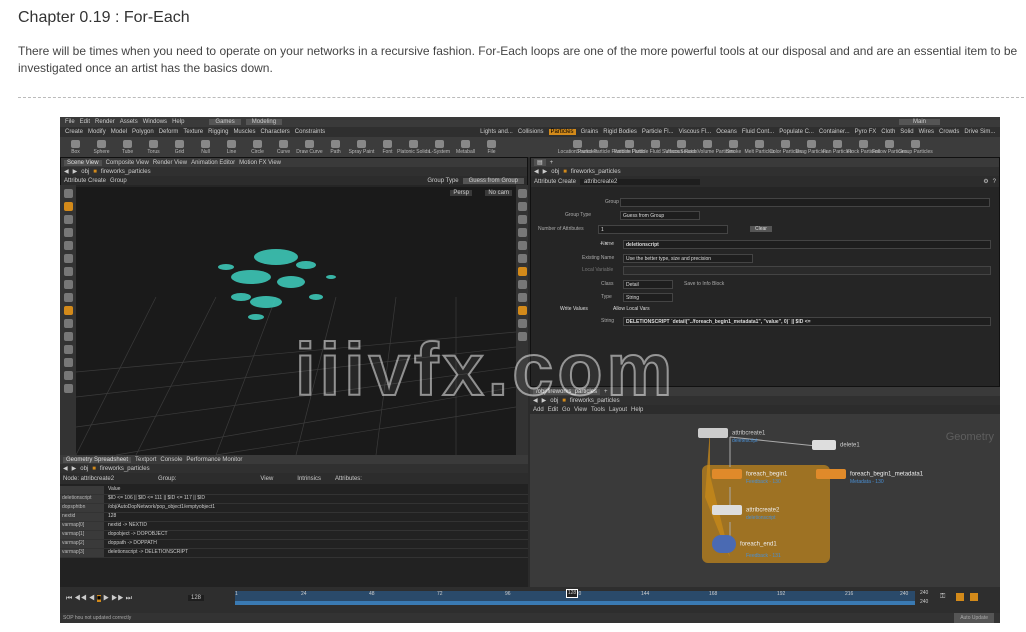 The height and width of the screenshot is (632, 1026). What do you see at coordinates (68, 375) in the screenshot?
I see `light-icon` at bounding box center [68, 375].